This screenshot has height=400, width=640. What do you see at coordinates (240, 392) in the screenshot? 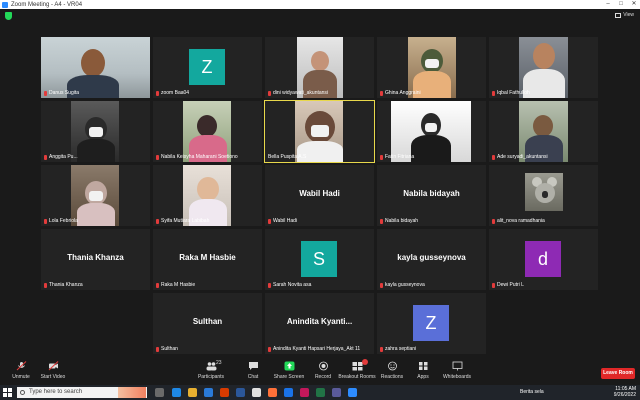
I see `word-icon` at bounding box center [240, 392].